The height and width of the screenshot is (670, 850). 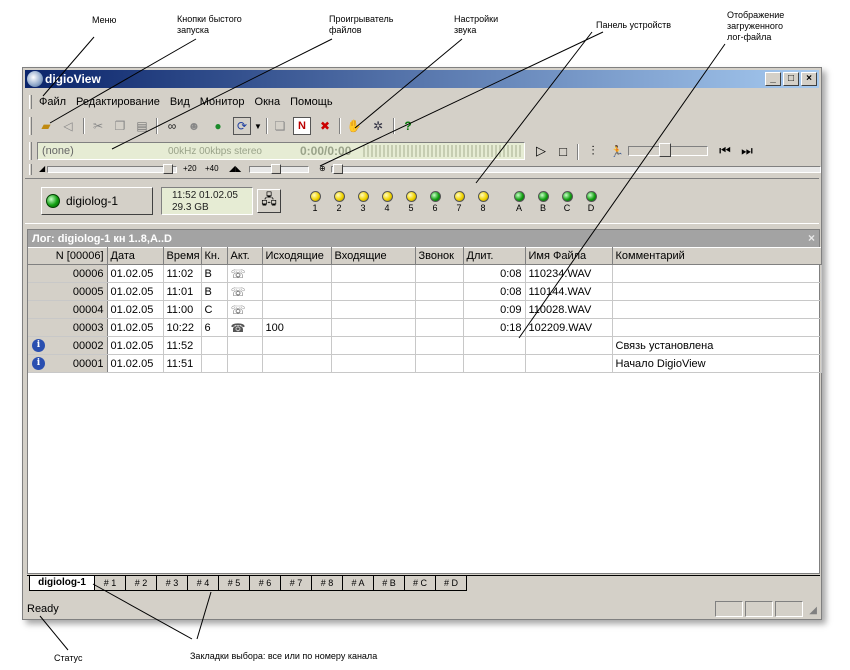 I want to click on tab-channel: # 2, so click(x=141, y=583).